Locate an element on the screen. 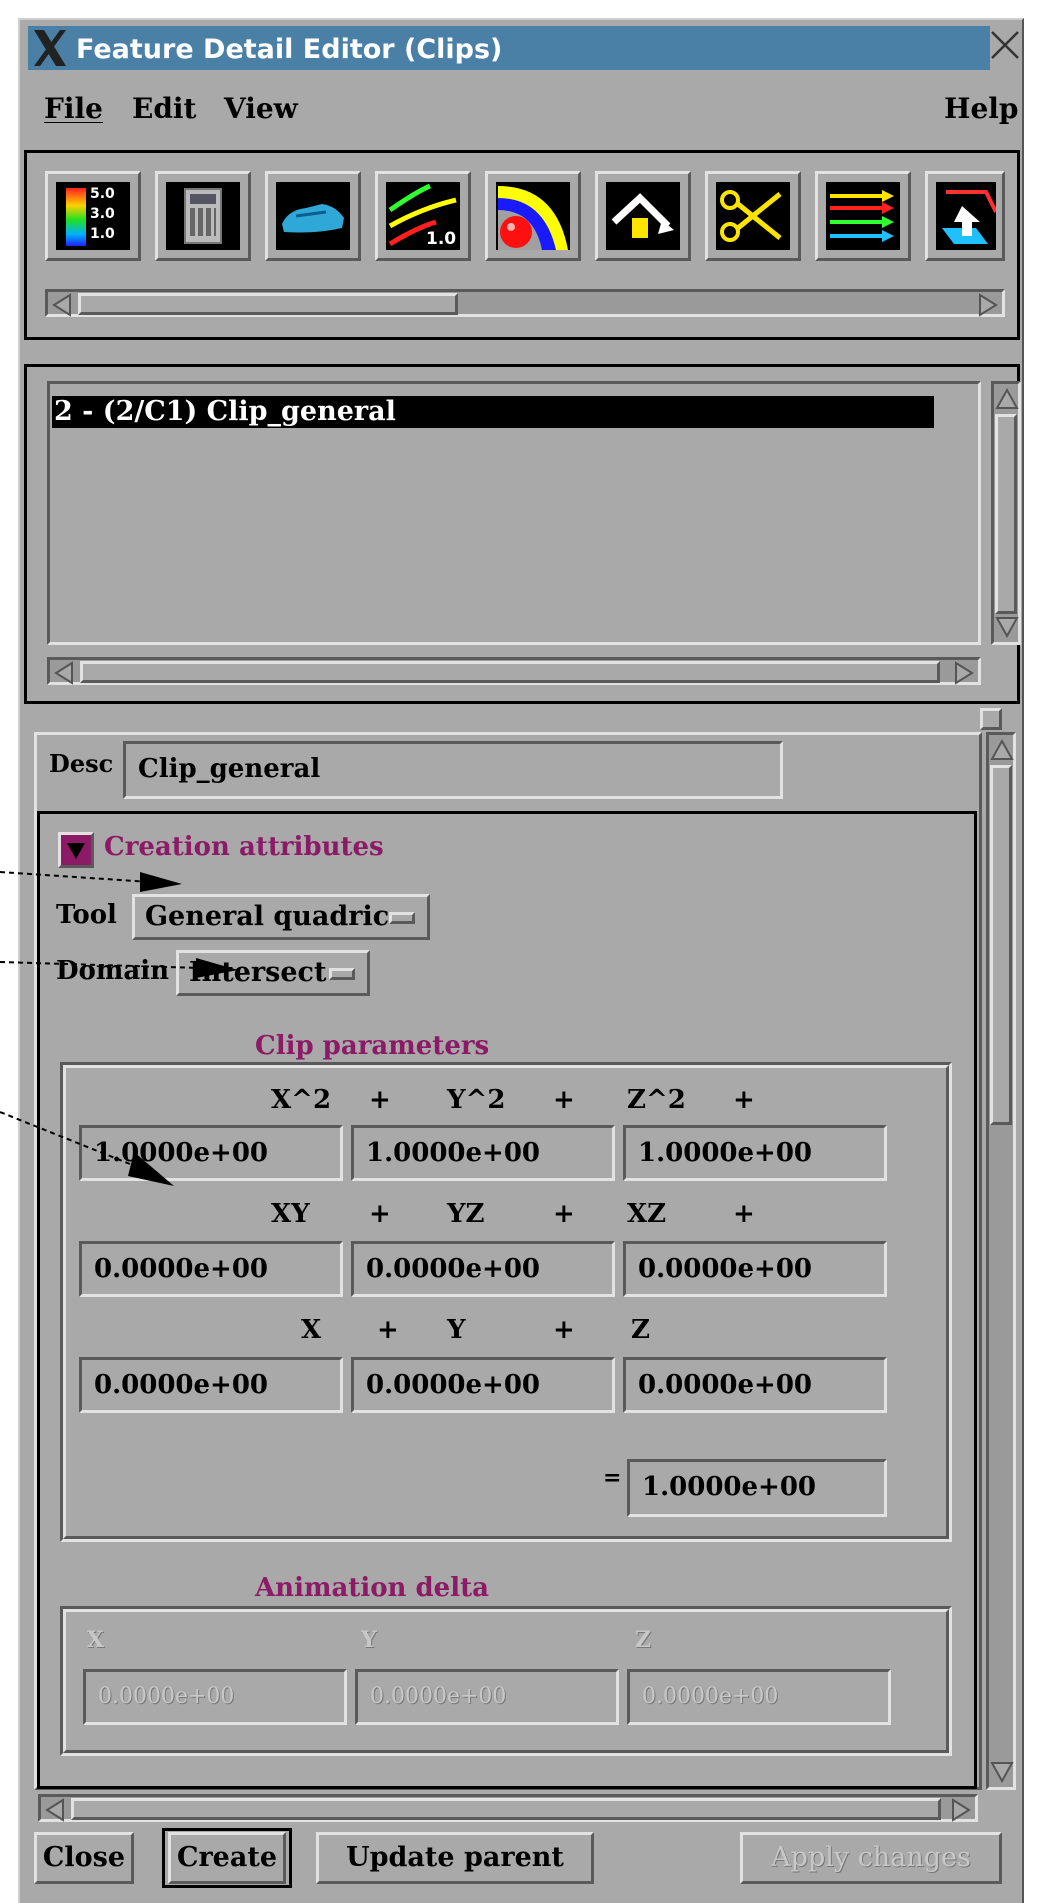 This screenshot has height=1903, width=1040. desc-field: Clip_general is located at coordinates (453, 770).